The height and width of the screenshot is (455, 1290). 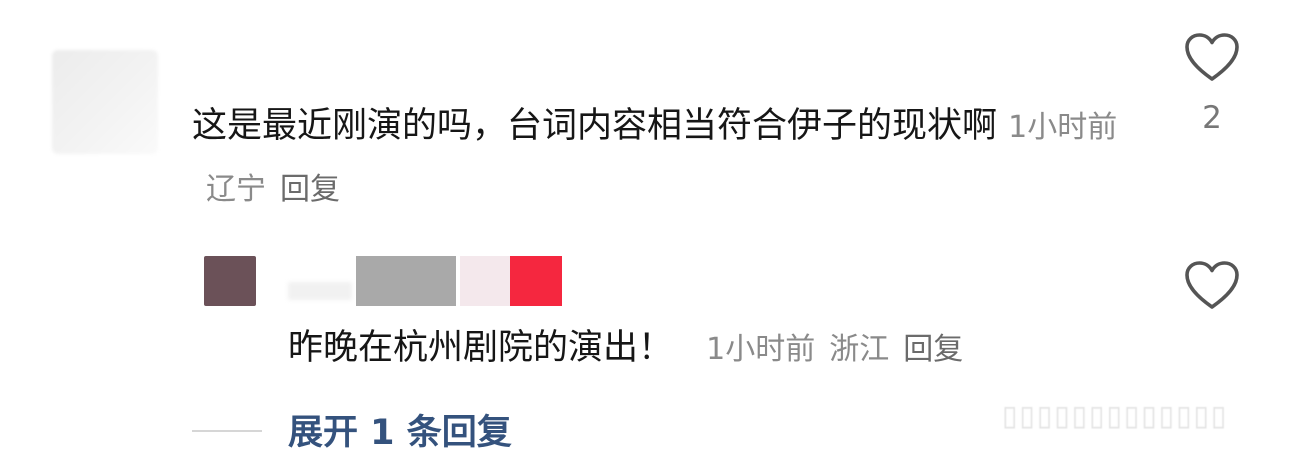 What do you see at coordinates (595, 126) in the screenshot?
I see `comment-text: 这是最近刚演的吗，台词内容相当符合伊子的现状啊` at bounding box center [595, 126].